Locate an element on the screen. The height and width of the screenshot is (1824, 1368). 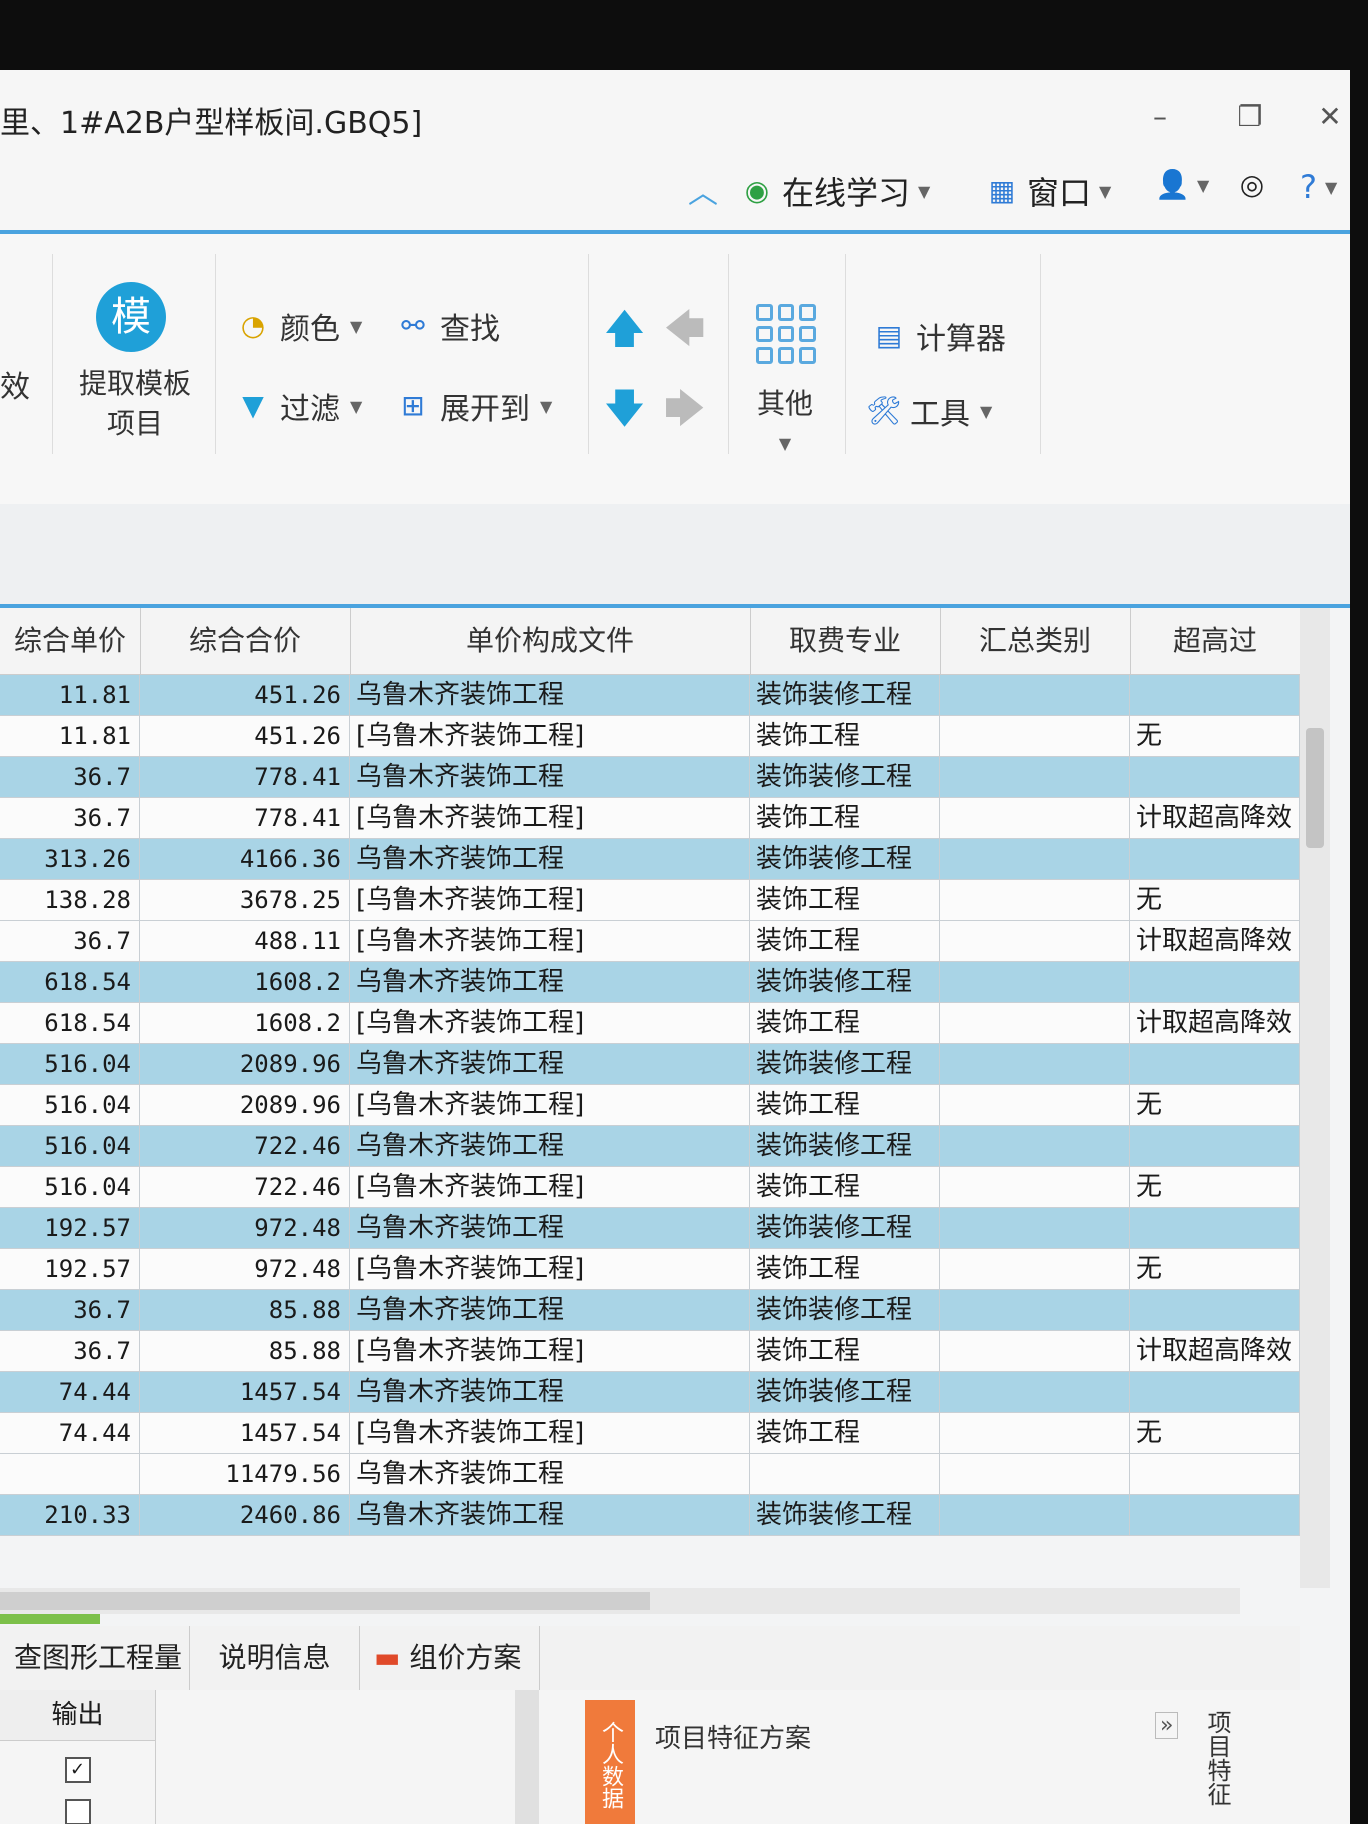
table-row: 618.54 1608.2 乌鲁木齐装饰工程 装饰装修工程 is located at coordinates (650, 982).